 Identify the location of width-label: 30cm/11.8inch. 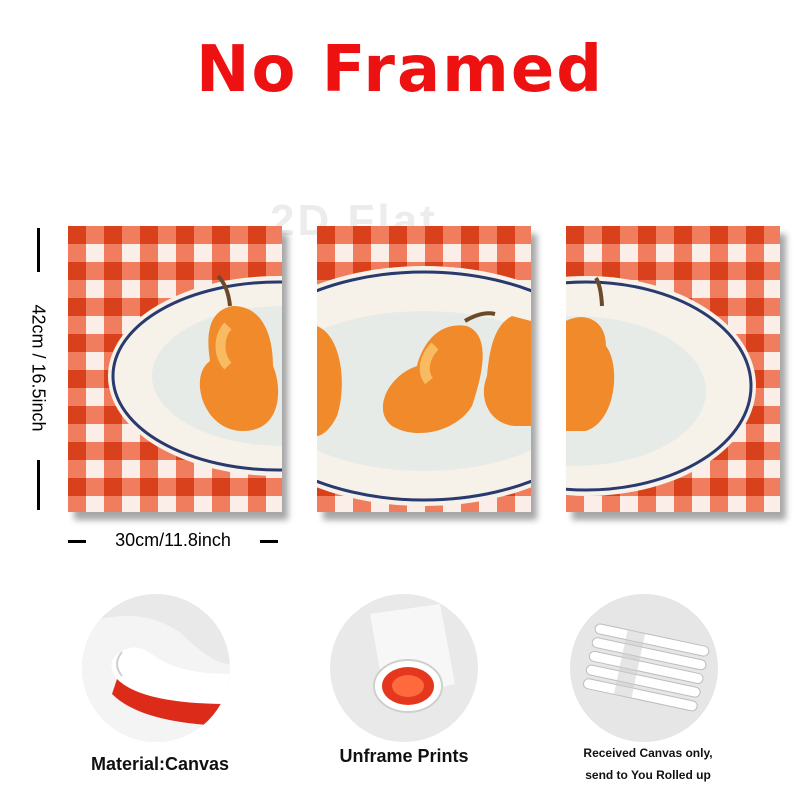
(173, 540).